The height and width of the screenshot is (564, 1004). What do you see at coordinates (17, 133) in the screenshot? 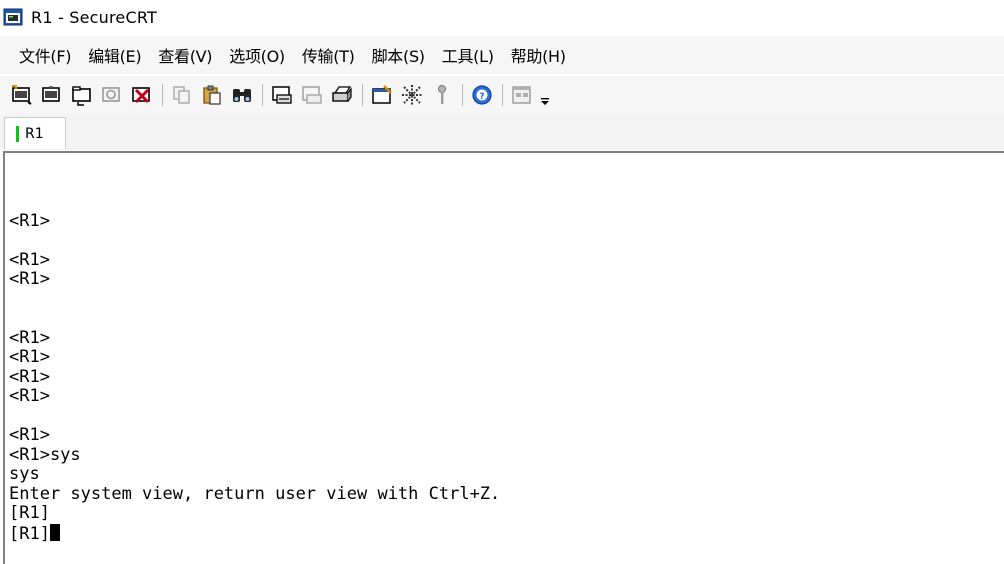
I see `session-status-indicator` at bounding box center [17, 133].